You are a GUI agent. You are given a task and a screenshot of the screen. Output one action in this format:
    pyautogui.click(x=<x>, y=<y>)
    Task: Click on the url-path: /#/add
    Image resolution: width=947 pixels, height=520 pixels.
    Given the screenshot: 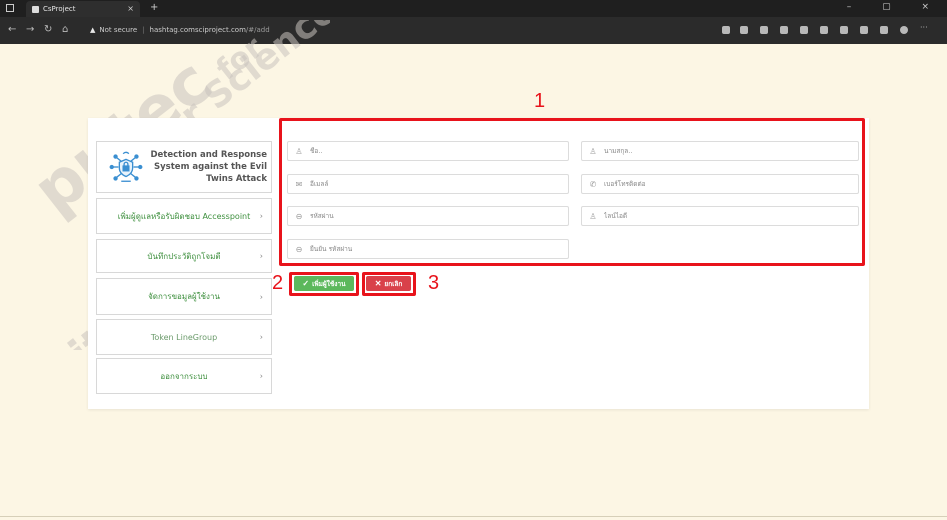 What is the action you would take?
    pyautogui.click(x=257, y=30)
    